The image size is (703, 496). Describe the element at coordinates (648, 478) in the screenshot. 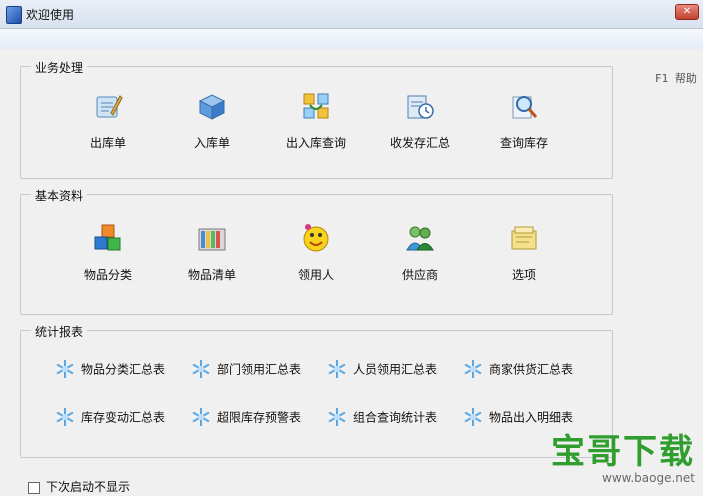

I see `watermark-url: www.baoge.net` at that location.